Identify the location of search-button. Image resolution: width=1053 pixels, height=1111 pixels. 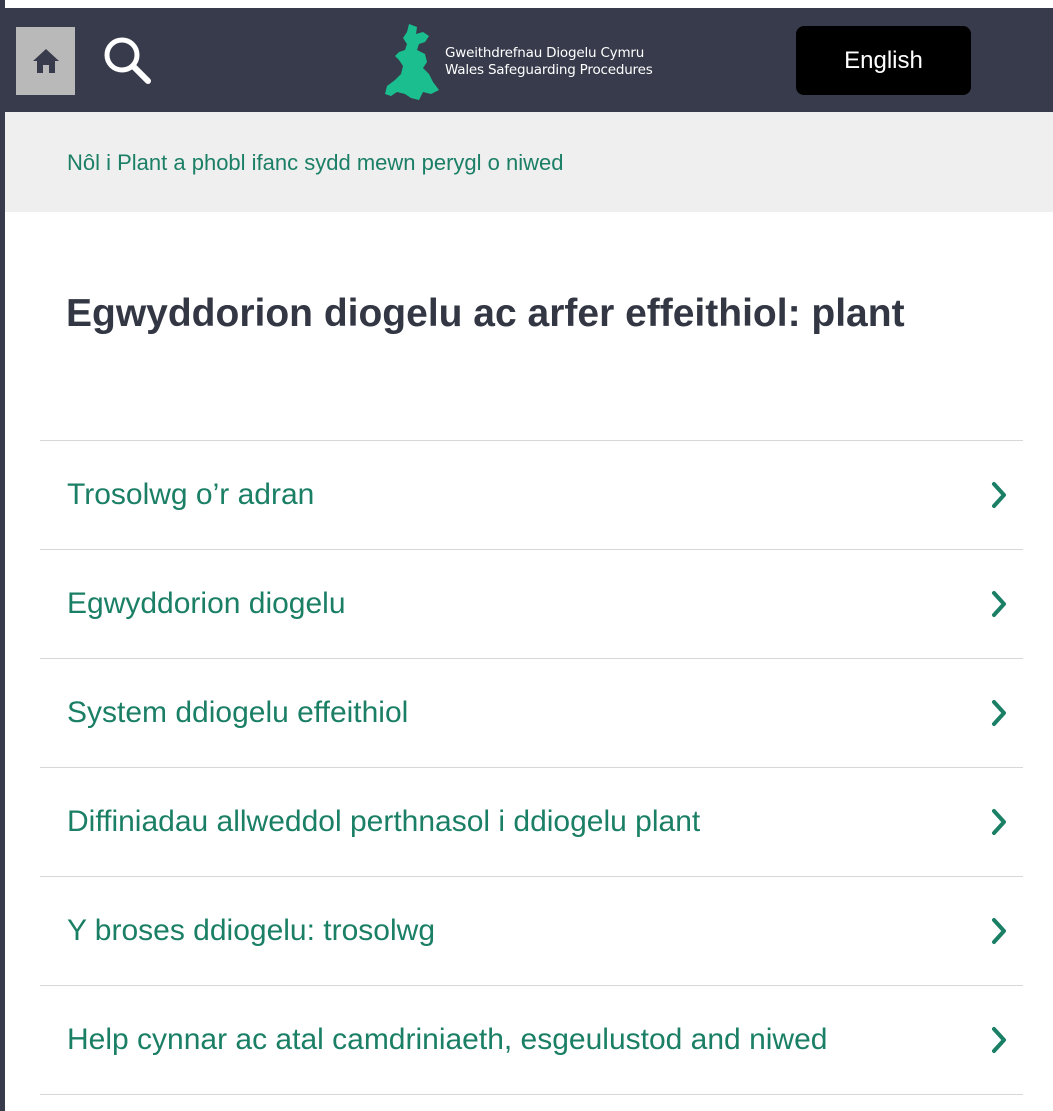
(127, 60).